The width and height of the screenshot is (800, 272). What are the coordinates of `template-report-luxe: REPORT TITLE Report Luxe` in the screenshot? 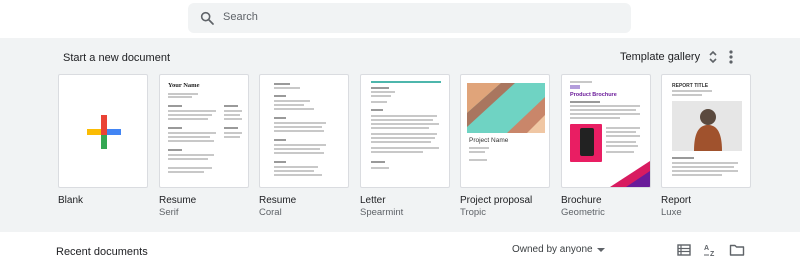 It's located at (707, 146).